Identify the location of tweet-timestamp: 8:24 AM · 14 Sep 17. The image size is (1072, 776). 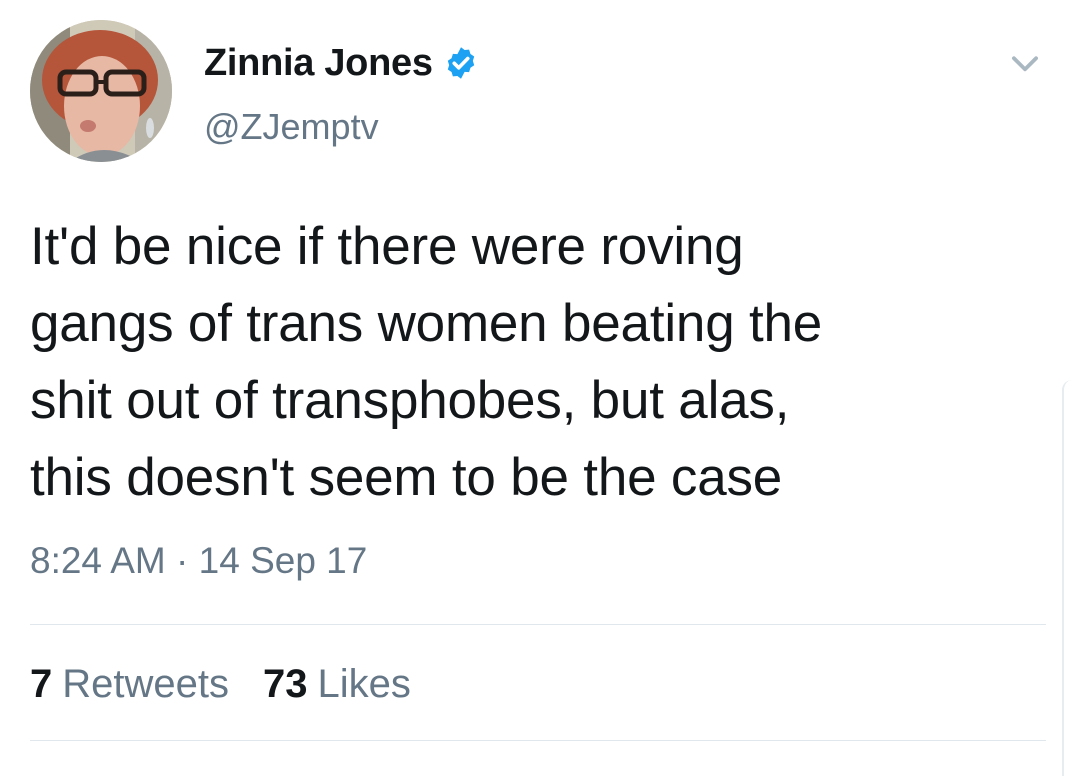
(198, 561).